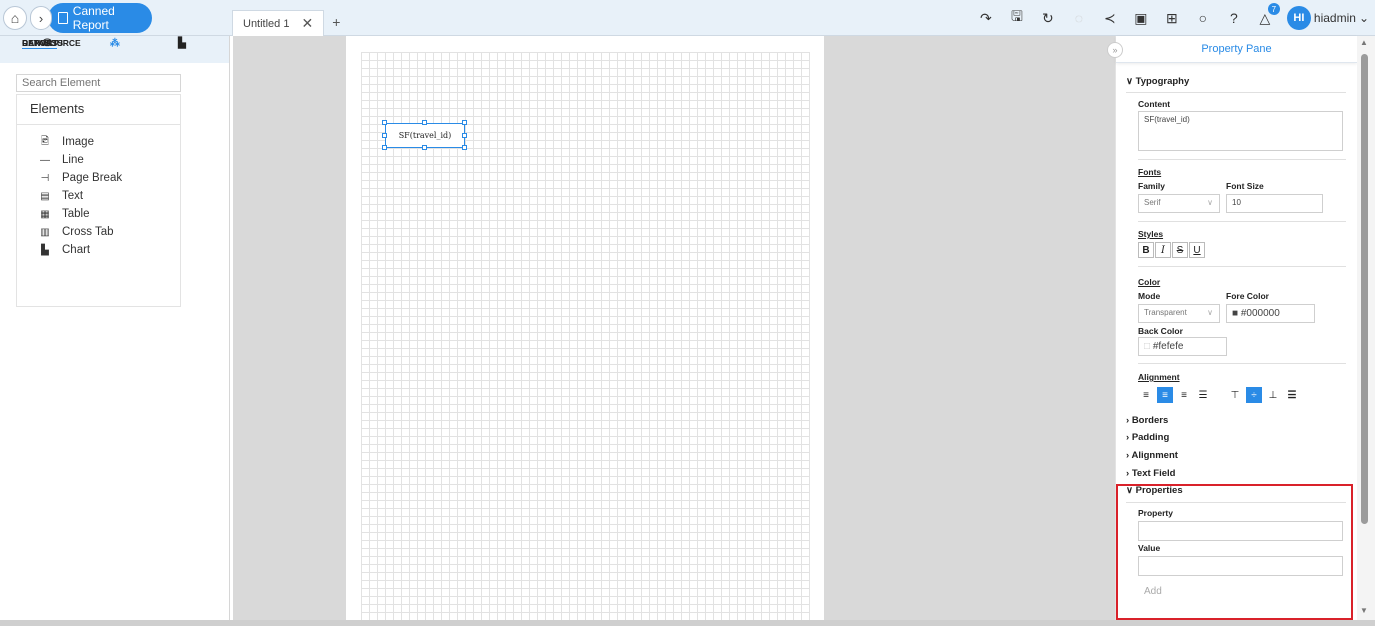 The width and height of the screenshot is (1375, 626). Describe the element at coordinates (109, 250) in the screenshot. I see `element-chart: ▙ Chart` at that location.